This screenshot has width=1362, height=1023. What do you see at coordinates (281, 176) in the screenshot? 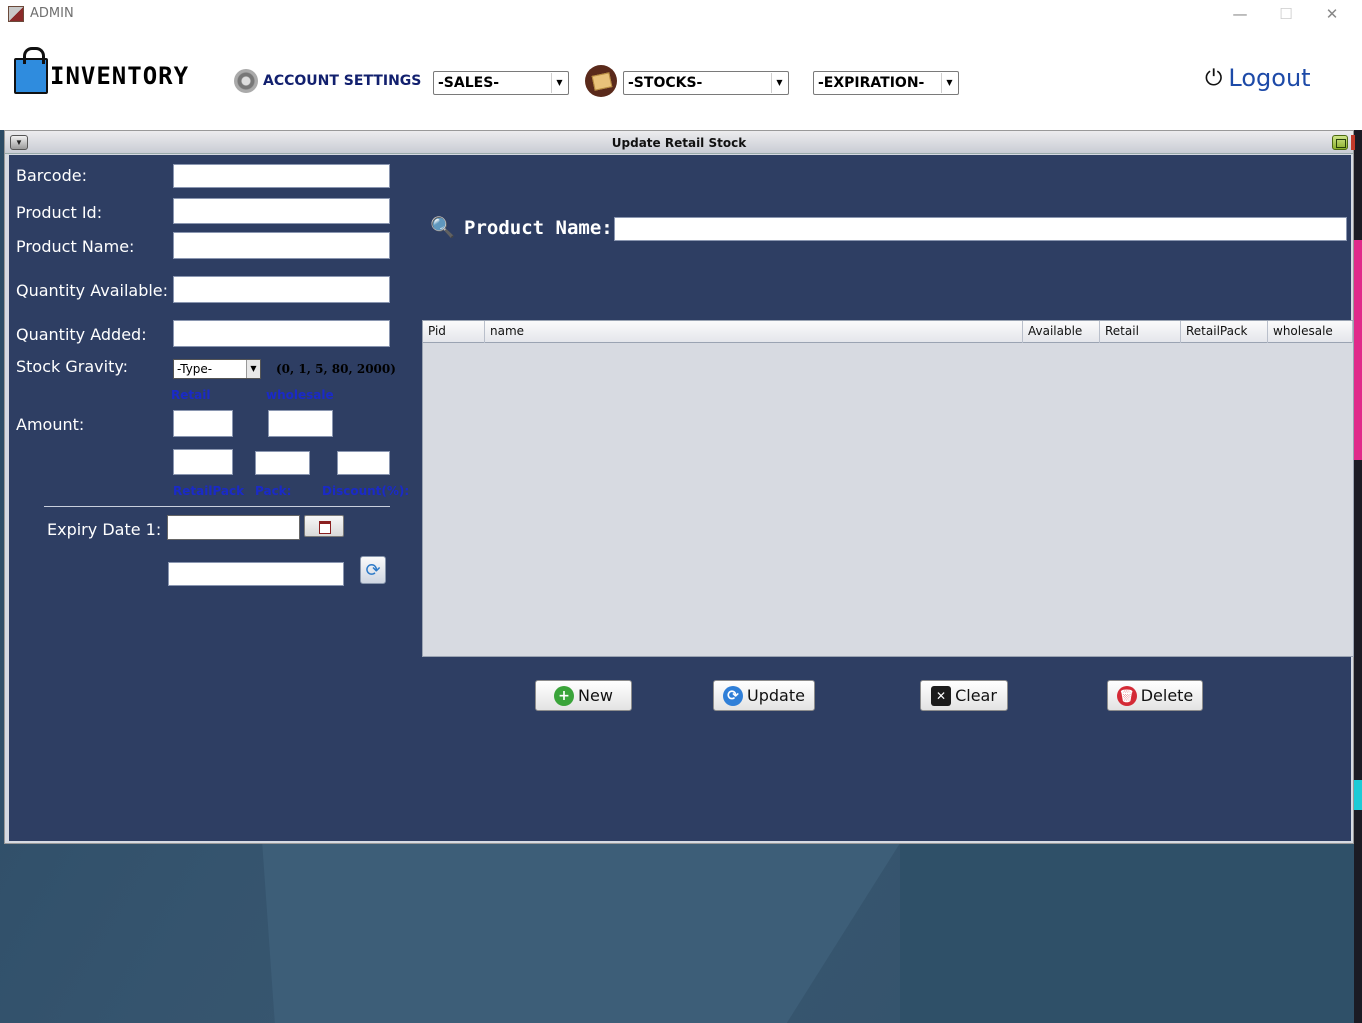
I see `barcode-field` at bounding box center [281, 176].